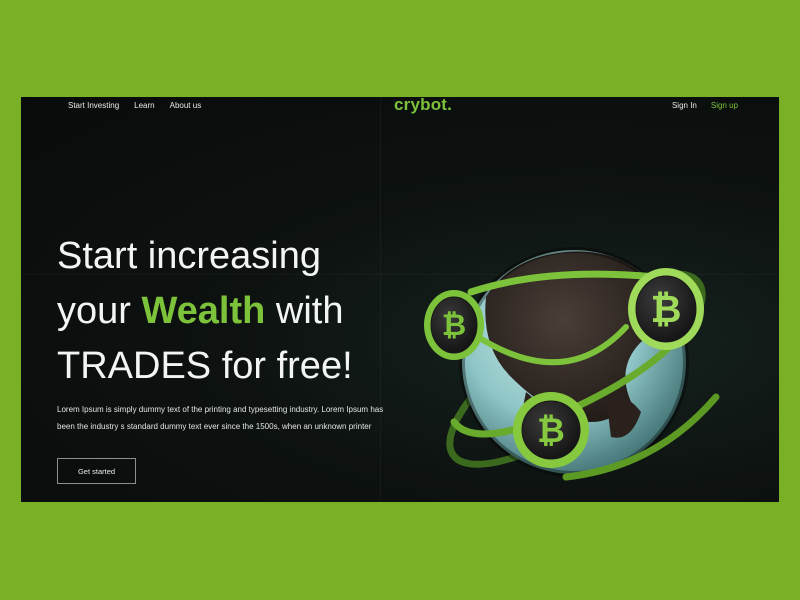  What do you see at coordinates (186, 105) in the screenshot?
I see `nav-about-us: About us` at bounding box center [186, 105].